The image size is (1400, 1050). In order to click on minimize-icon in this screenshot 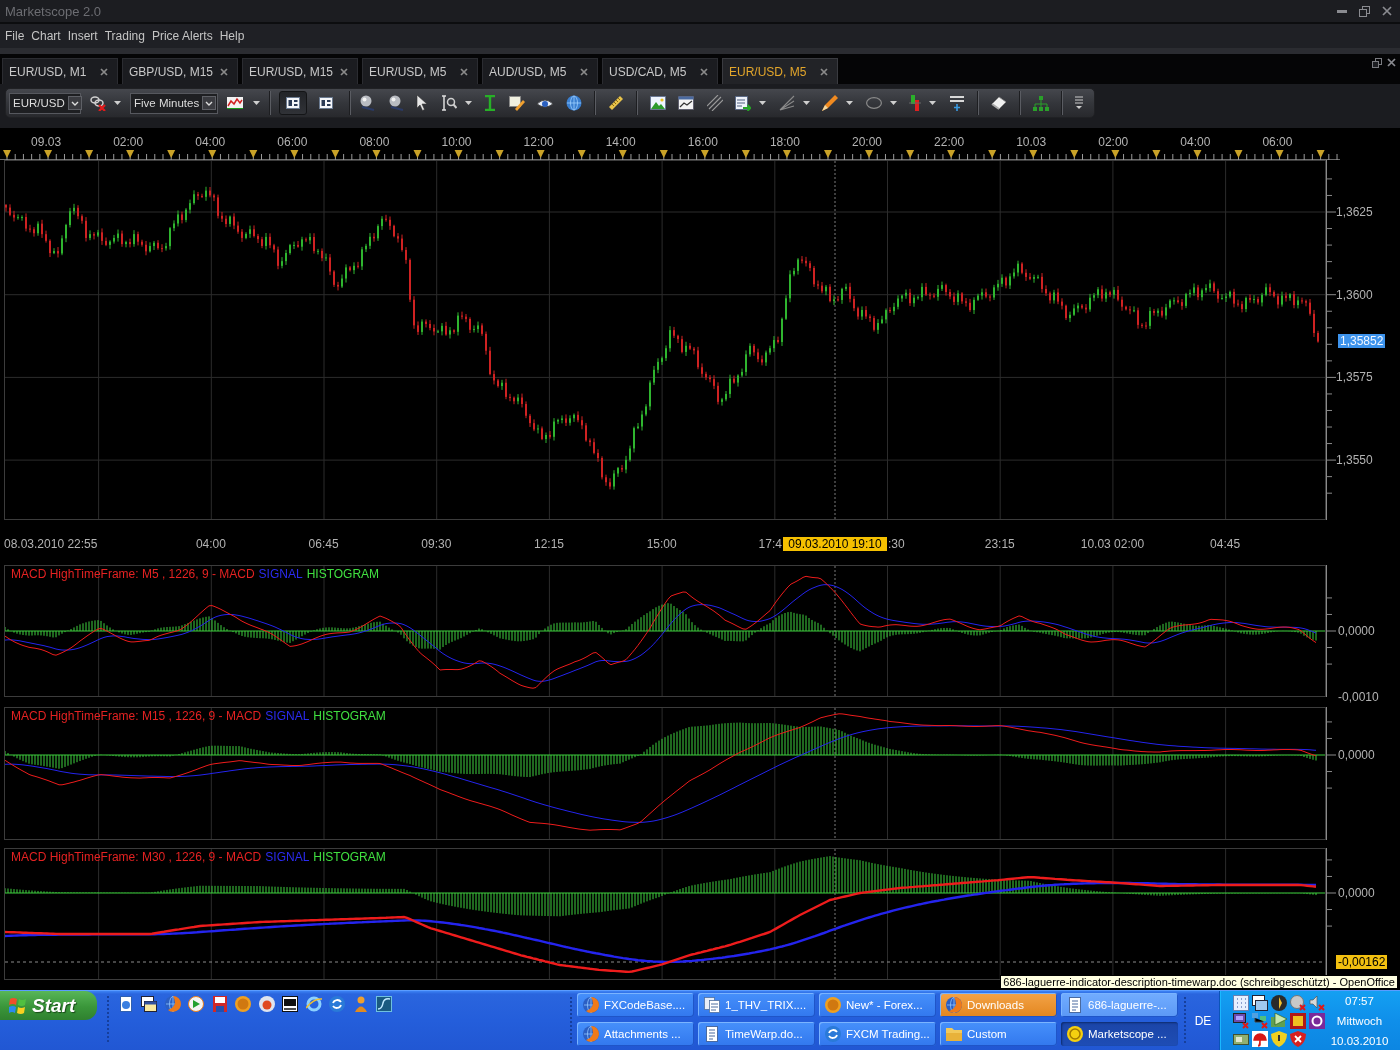, I will do `click(1342, 11)`.